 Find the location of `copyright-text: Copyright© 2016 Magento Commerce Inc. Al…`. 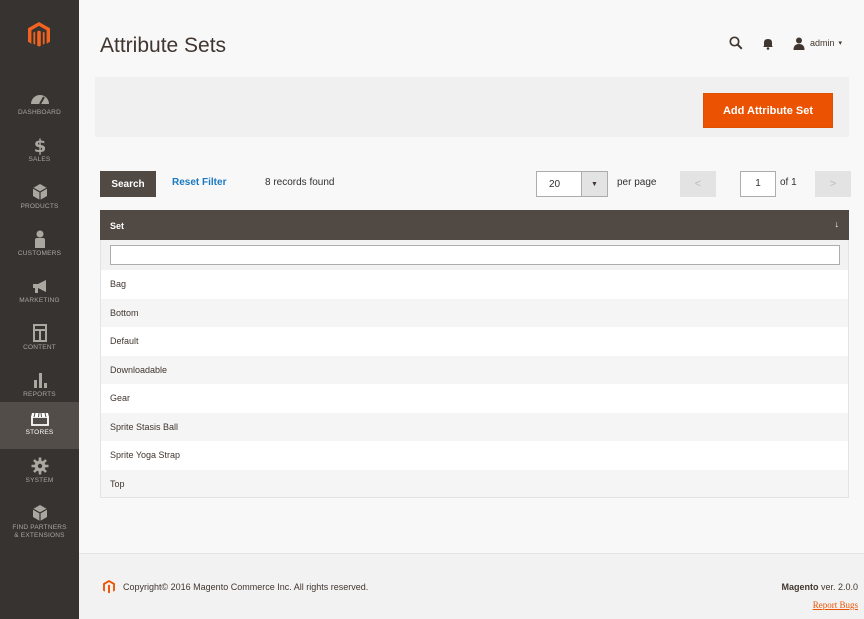

copyright-text: Copyright© 2016 Magento Commerce Inc. Al… is located at coordinates (246, 587).